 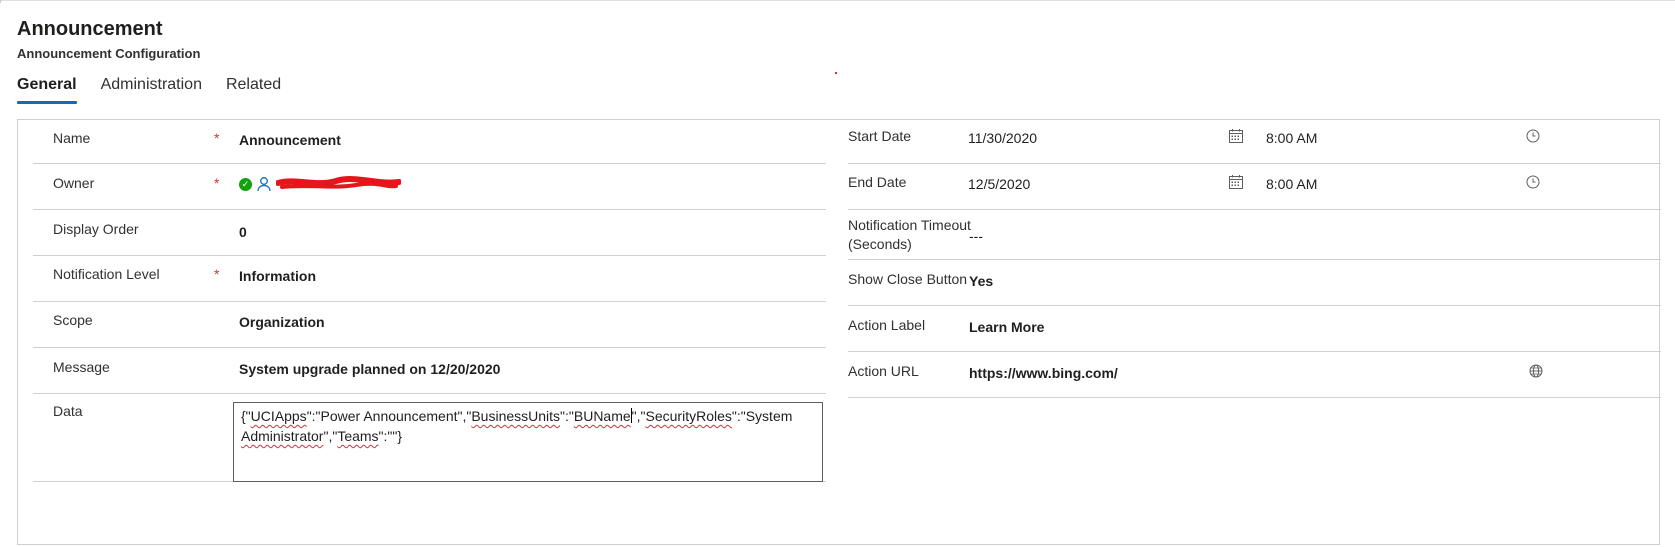 What do you see at coordinates (688, 416) in the screenshot?
I see `data-text-misspelled: SecurityRoles` at bounding box center [688, 416].